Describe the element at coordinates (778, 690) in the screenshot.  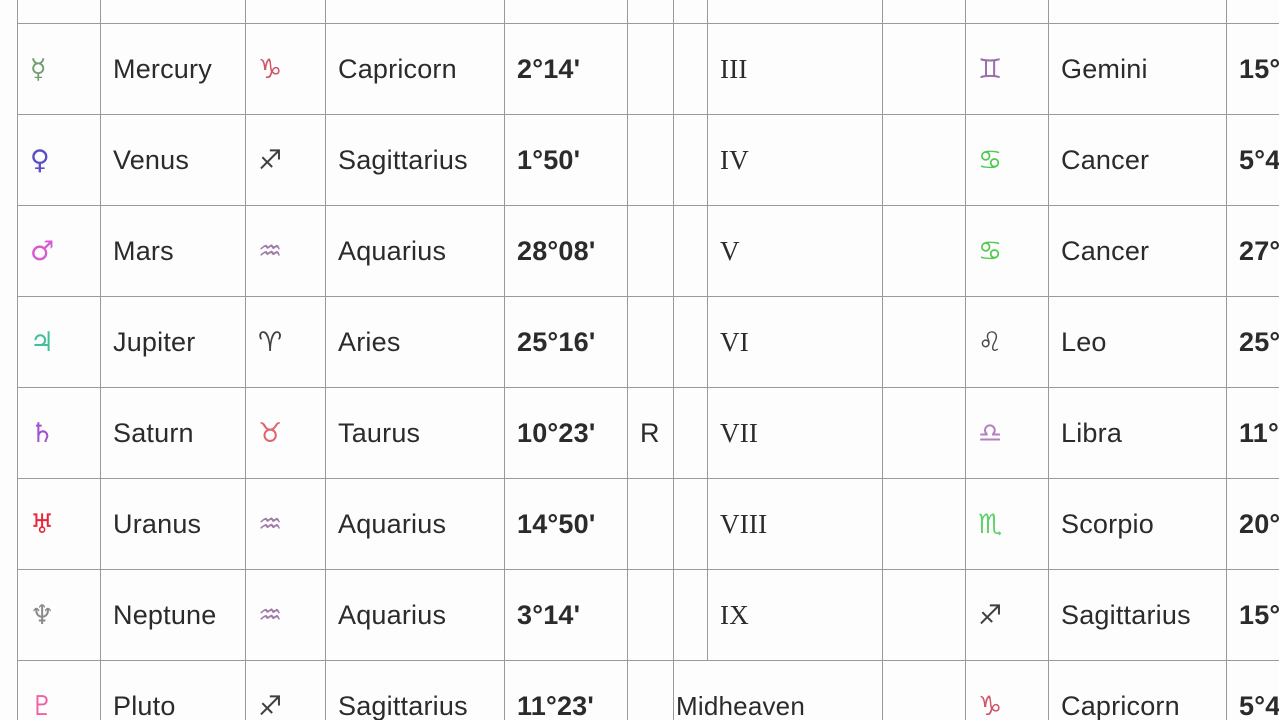
I see `house-label: Midheaven` at that location.